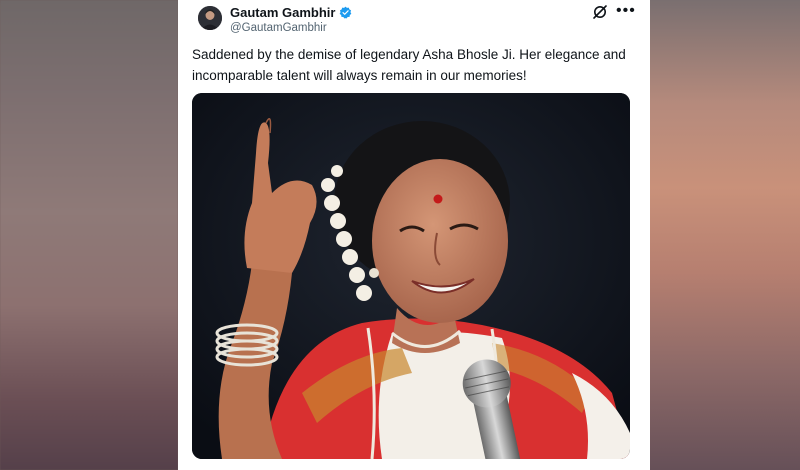  What do you see at coordinates (346, 12) in the screenshot?
I see `verified-badge-icon` at bounding box center [346, 12].